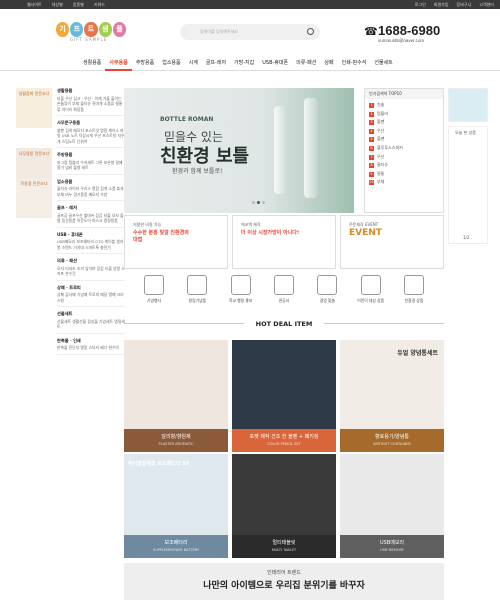 The image size is (500, 600). What do you see at coordinates (420, 5) in the screenshot?
I see `topbar-link: 로그인` at bounding box center [420, 5].